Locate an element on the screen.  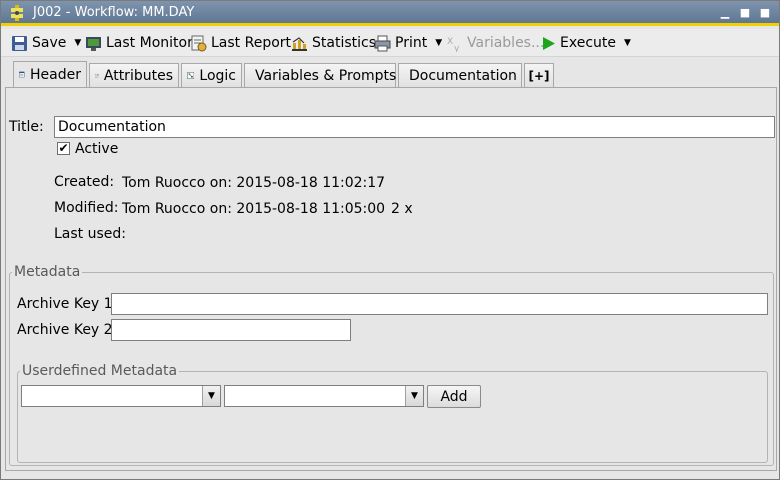
print-label: Print is located at coordinates (411, 43).